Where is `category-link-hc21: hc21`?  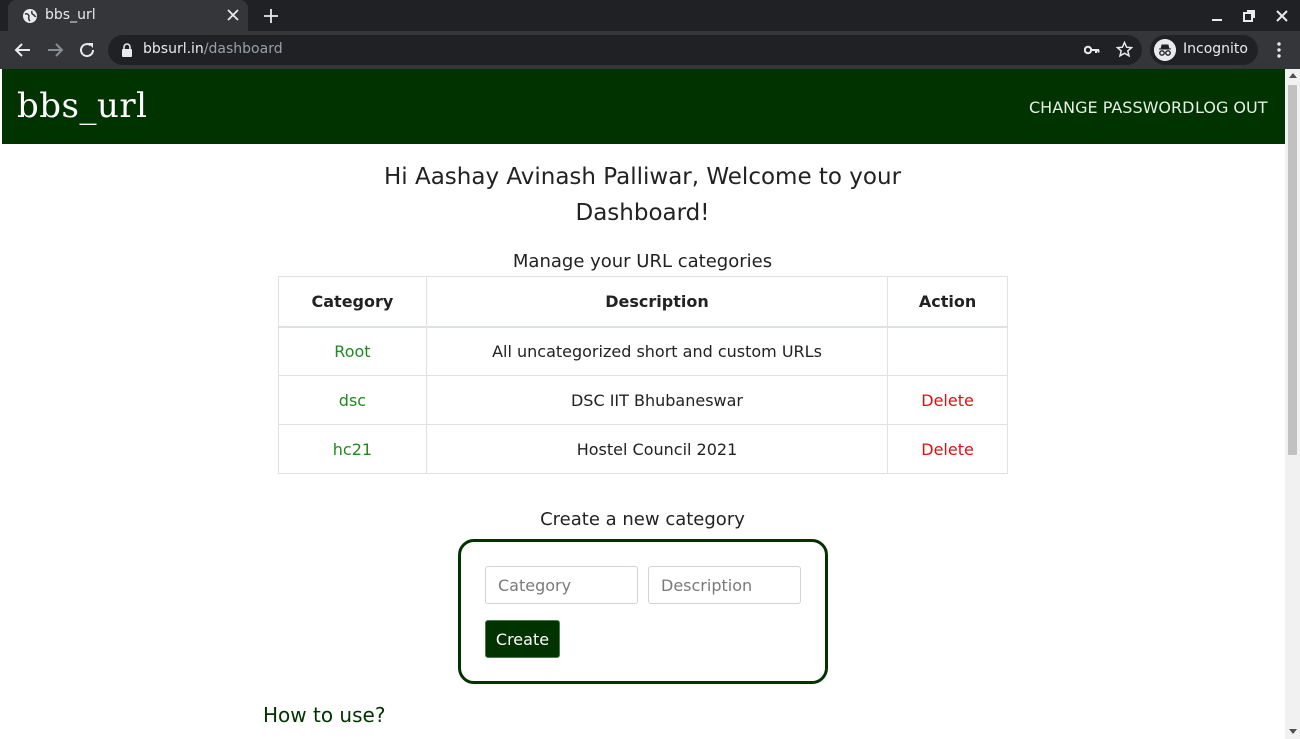 category-link-hc21: hc21 is located at coordinates (352, 449).